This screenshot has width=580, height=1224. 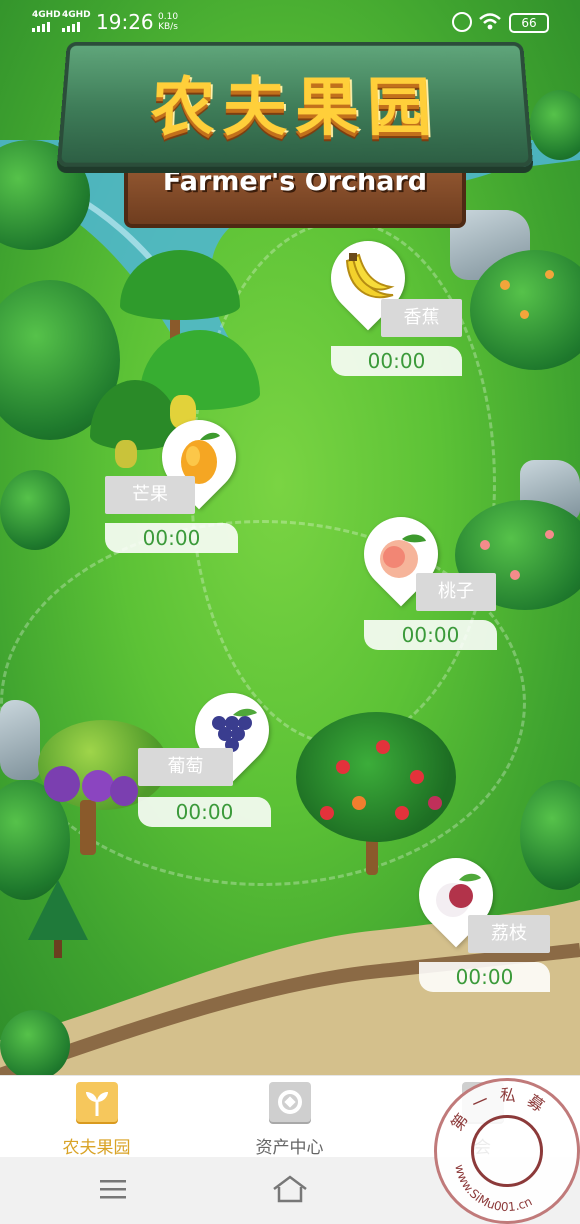 What do you see at coordinates (168, 27) in the screenshot?
I see `speed-unit: KB/s` at bounding box center [168, 27].